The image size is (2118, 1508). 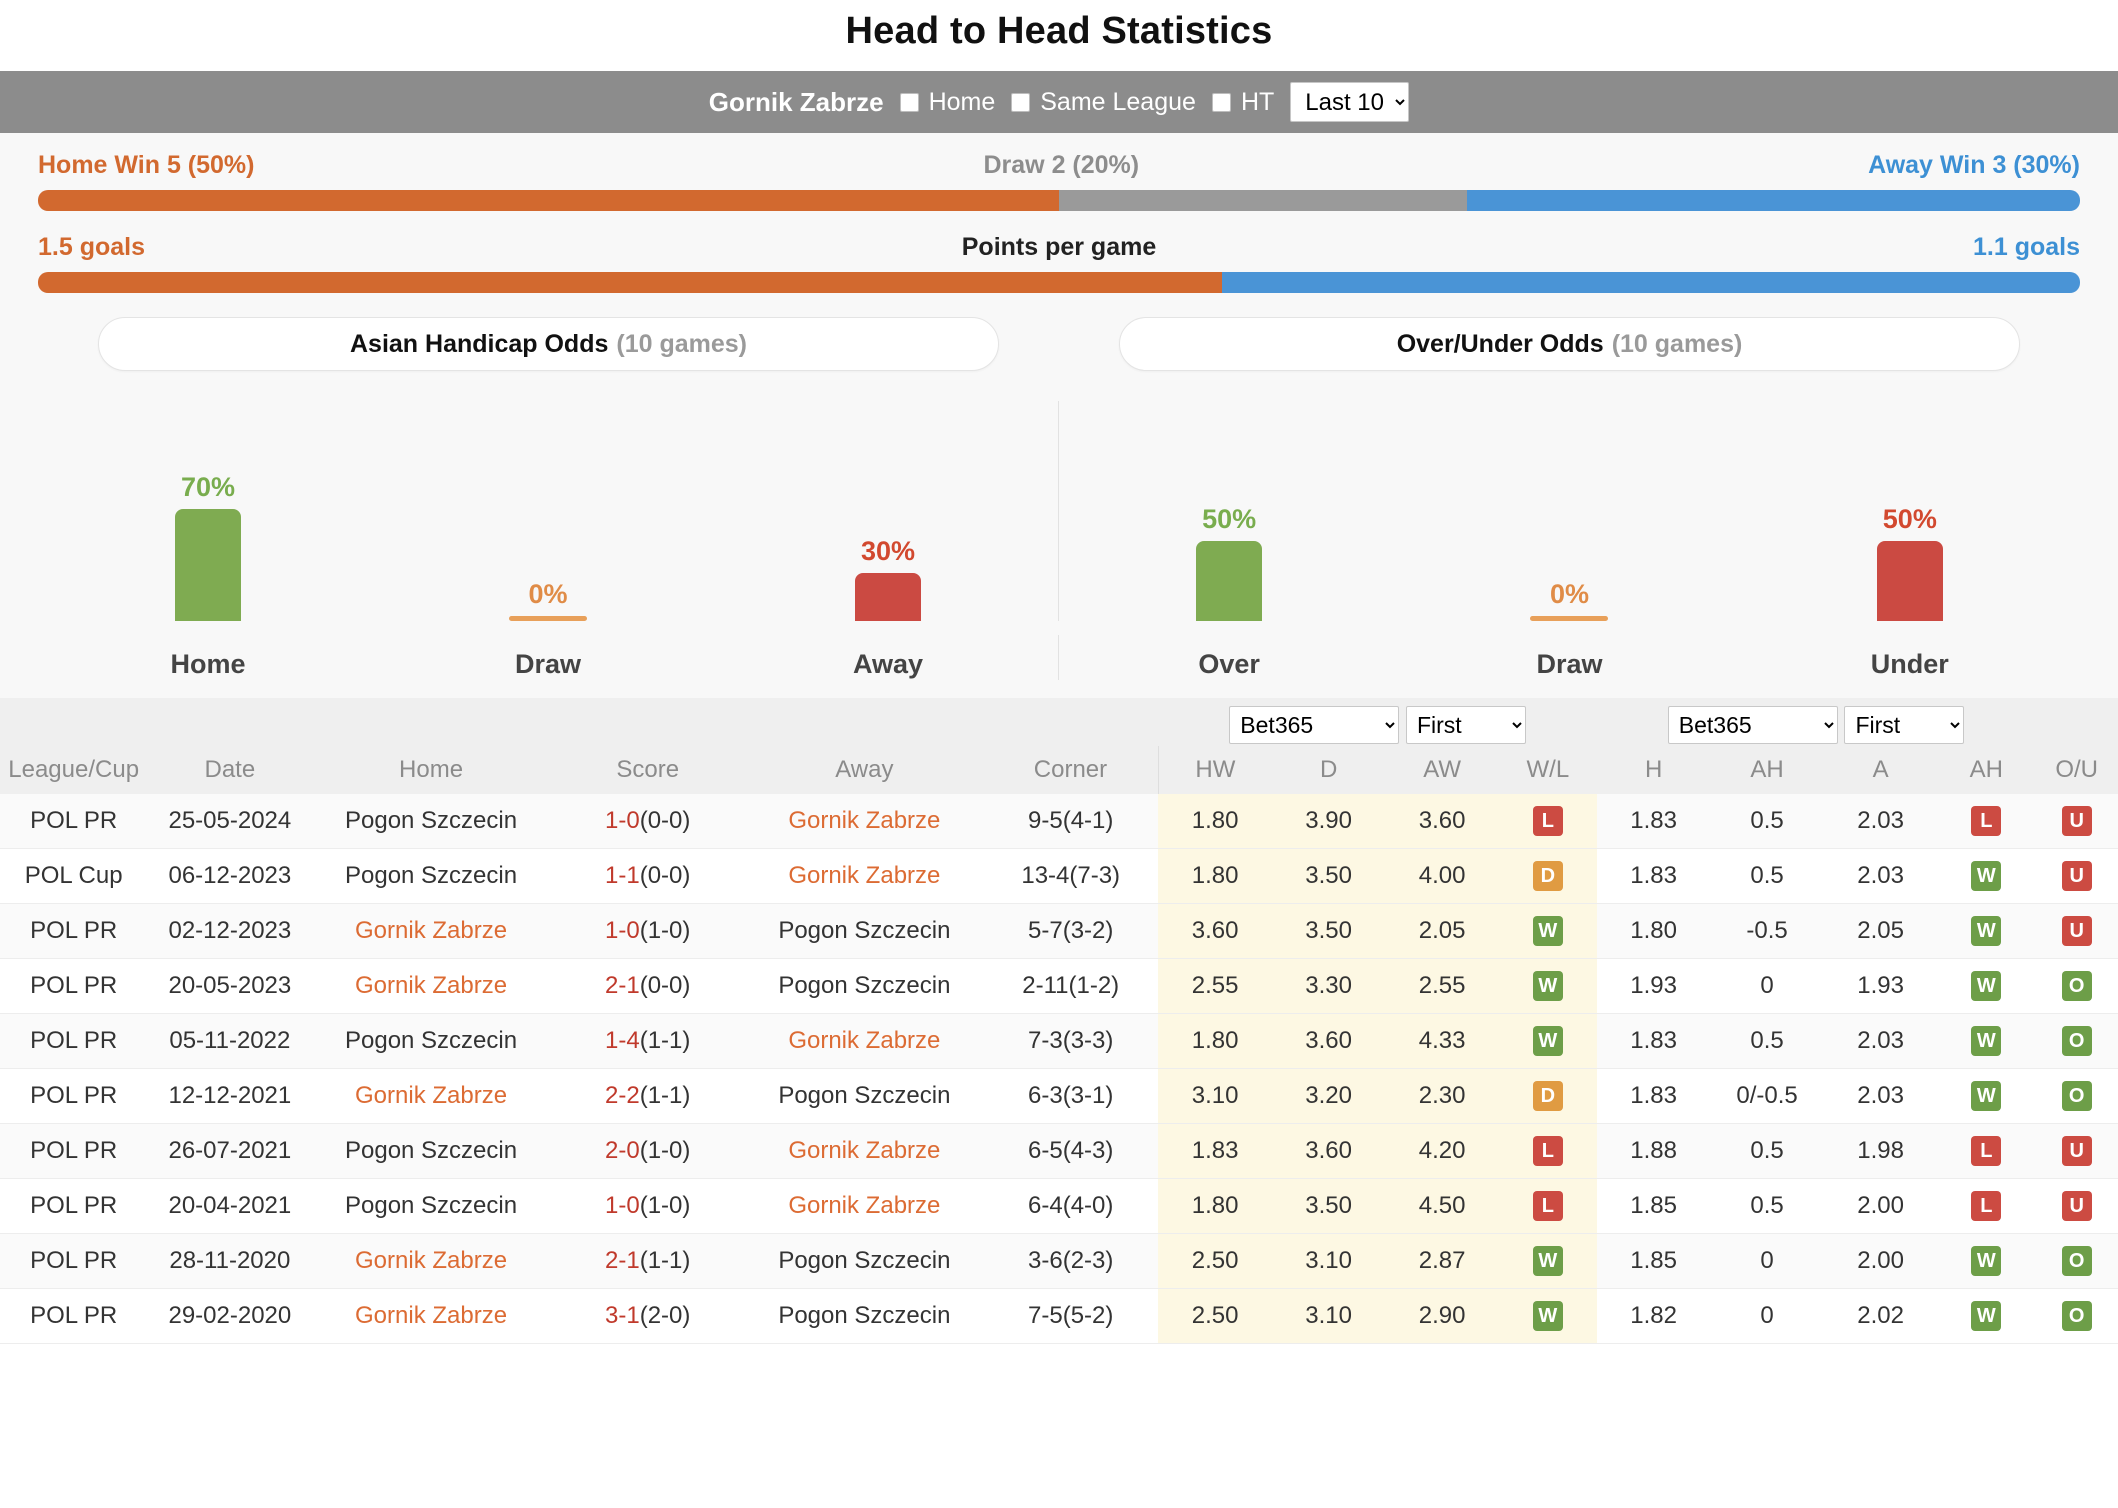 I want to click on col-ou: O/U, so click(x=2076, y=770).